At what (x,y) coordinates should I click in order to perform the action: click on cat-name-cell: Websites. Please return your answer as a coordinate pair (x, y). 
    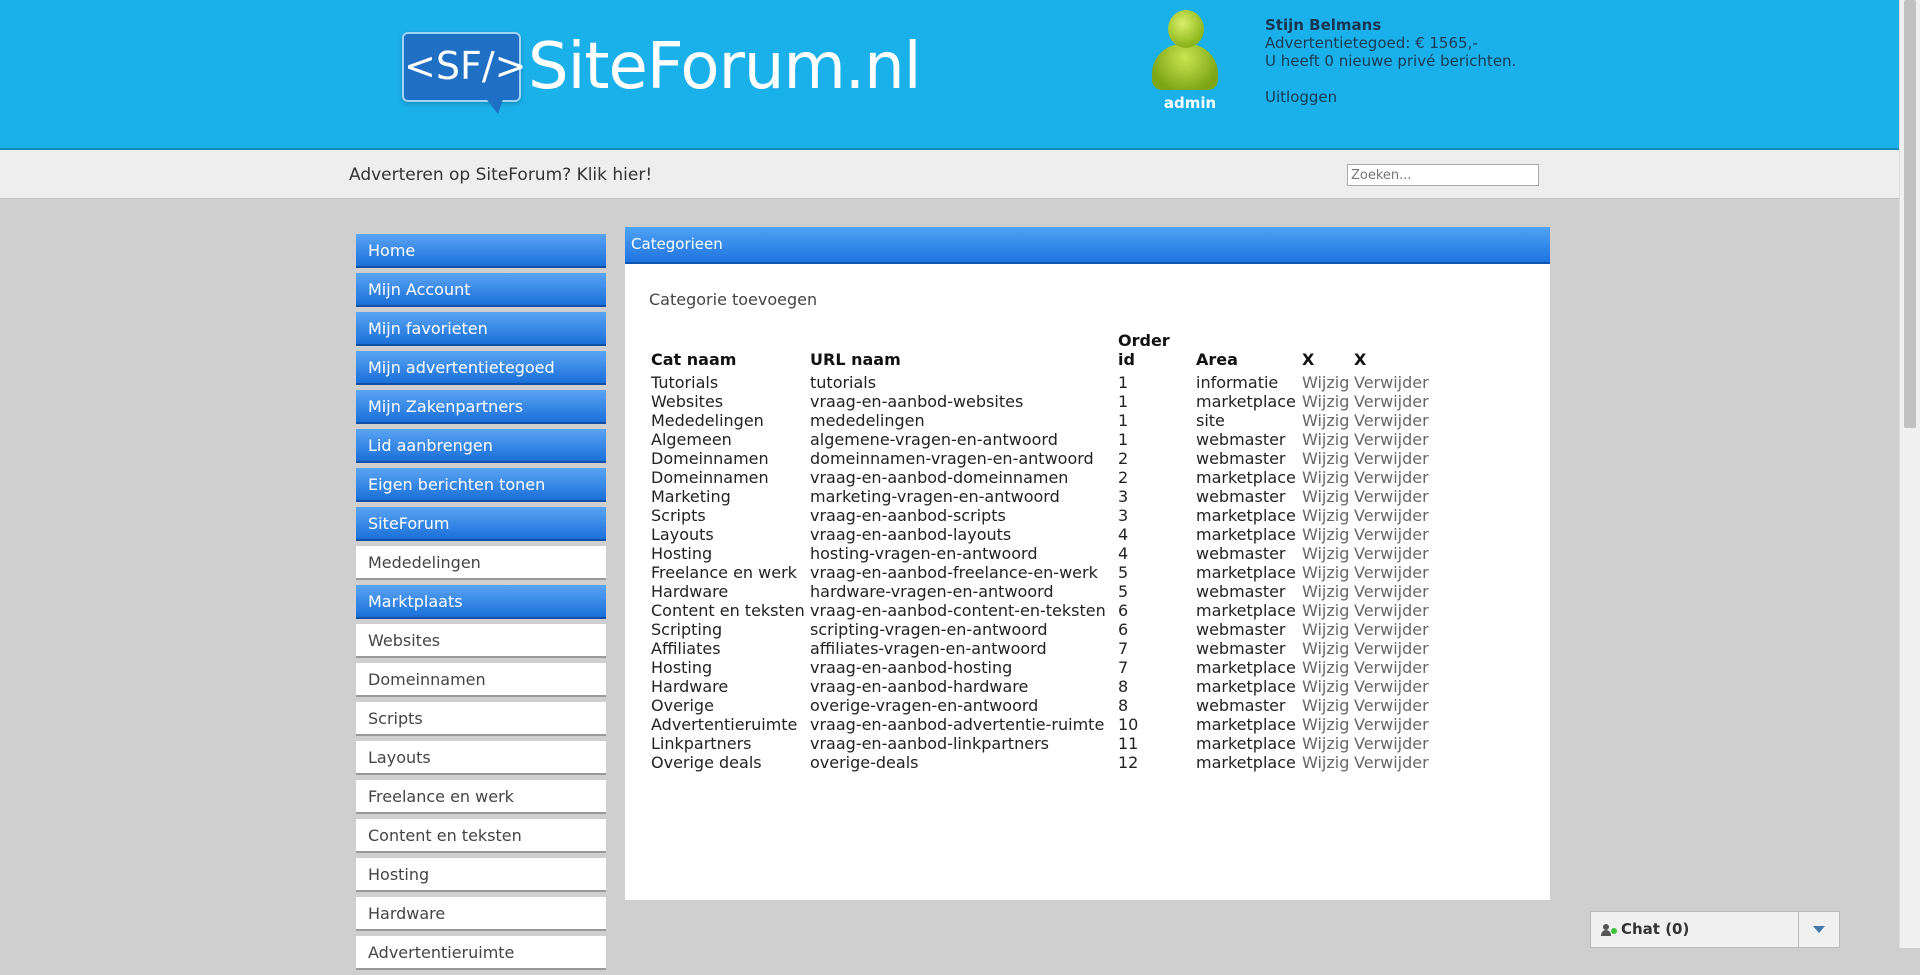
    Looking at the image, I should click on (687, 401).